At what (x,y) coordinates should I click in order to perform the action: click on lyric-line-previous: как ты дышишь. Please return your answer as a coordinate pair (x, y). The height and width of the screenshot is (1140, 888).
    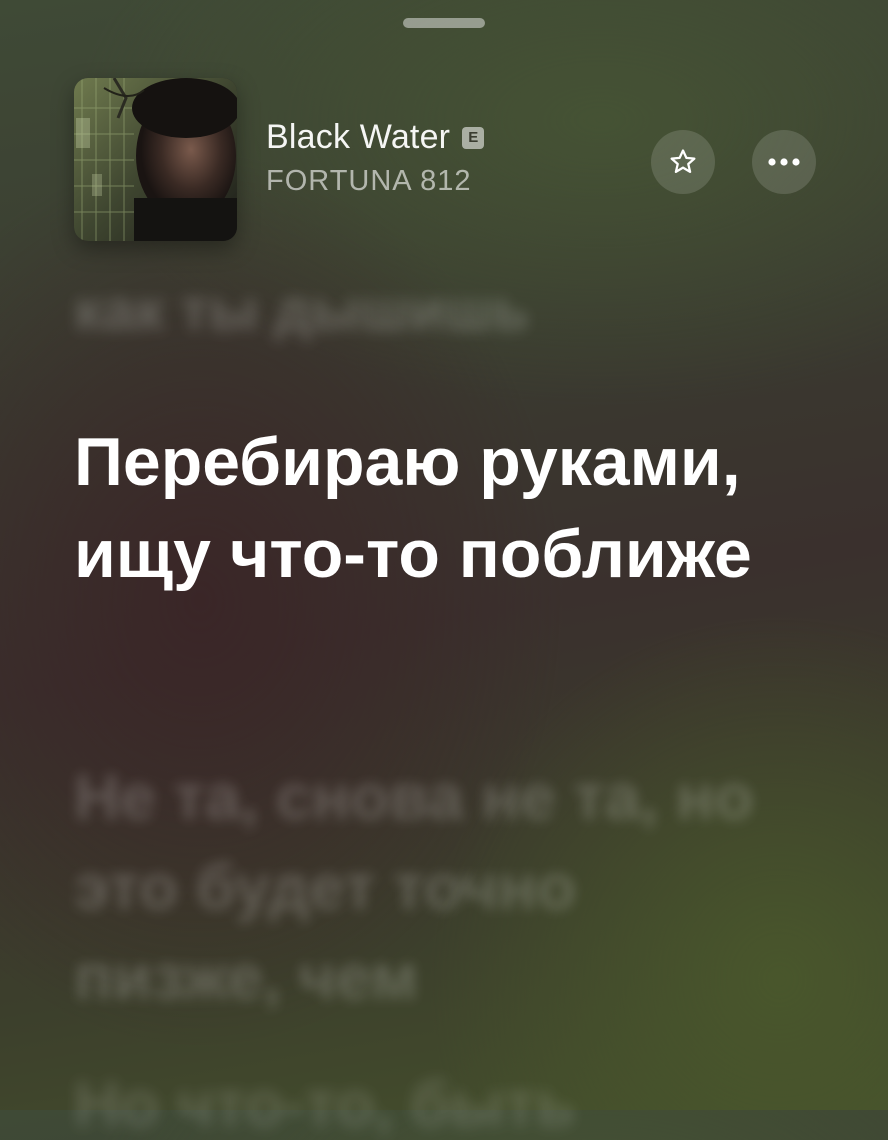
    Looking at the image, I should click on (434, 311).